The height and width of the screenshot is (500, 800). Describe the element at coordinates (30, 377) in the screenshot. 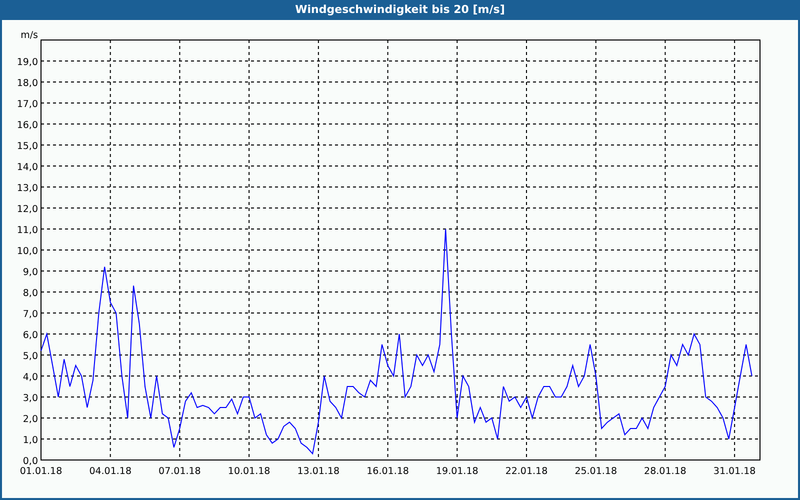

I see `y-axis-label: 4,0` at that location.